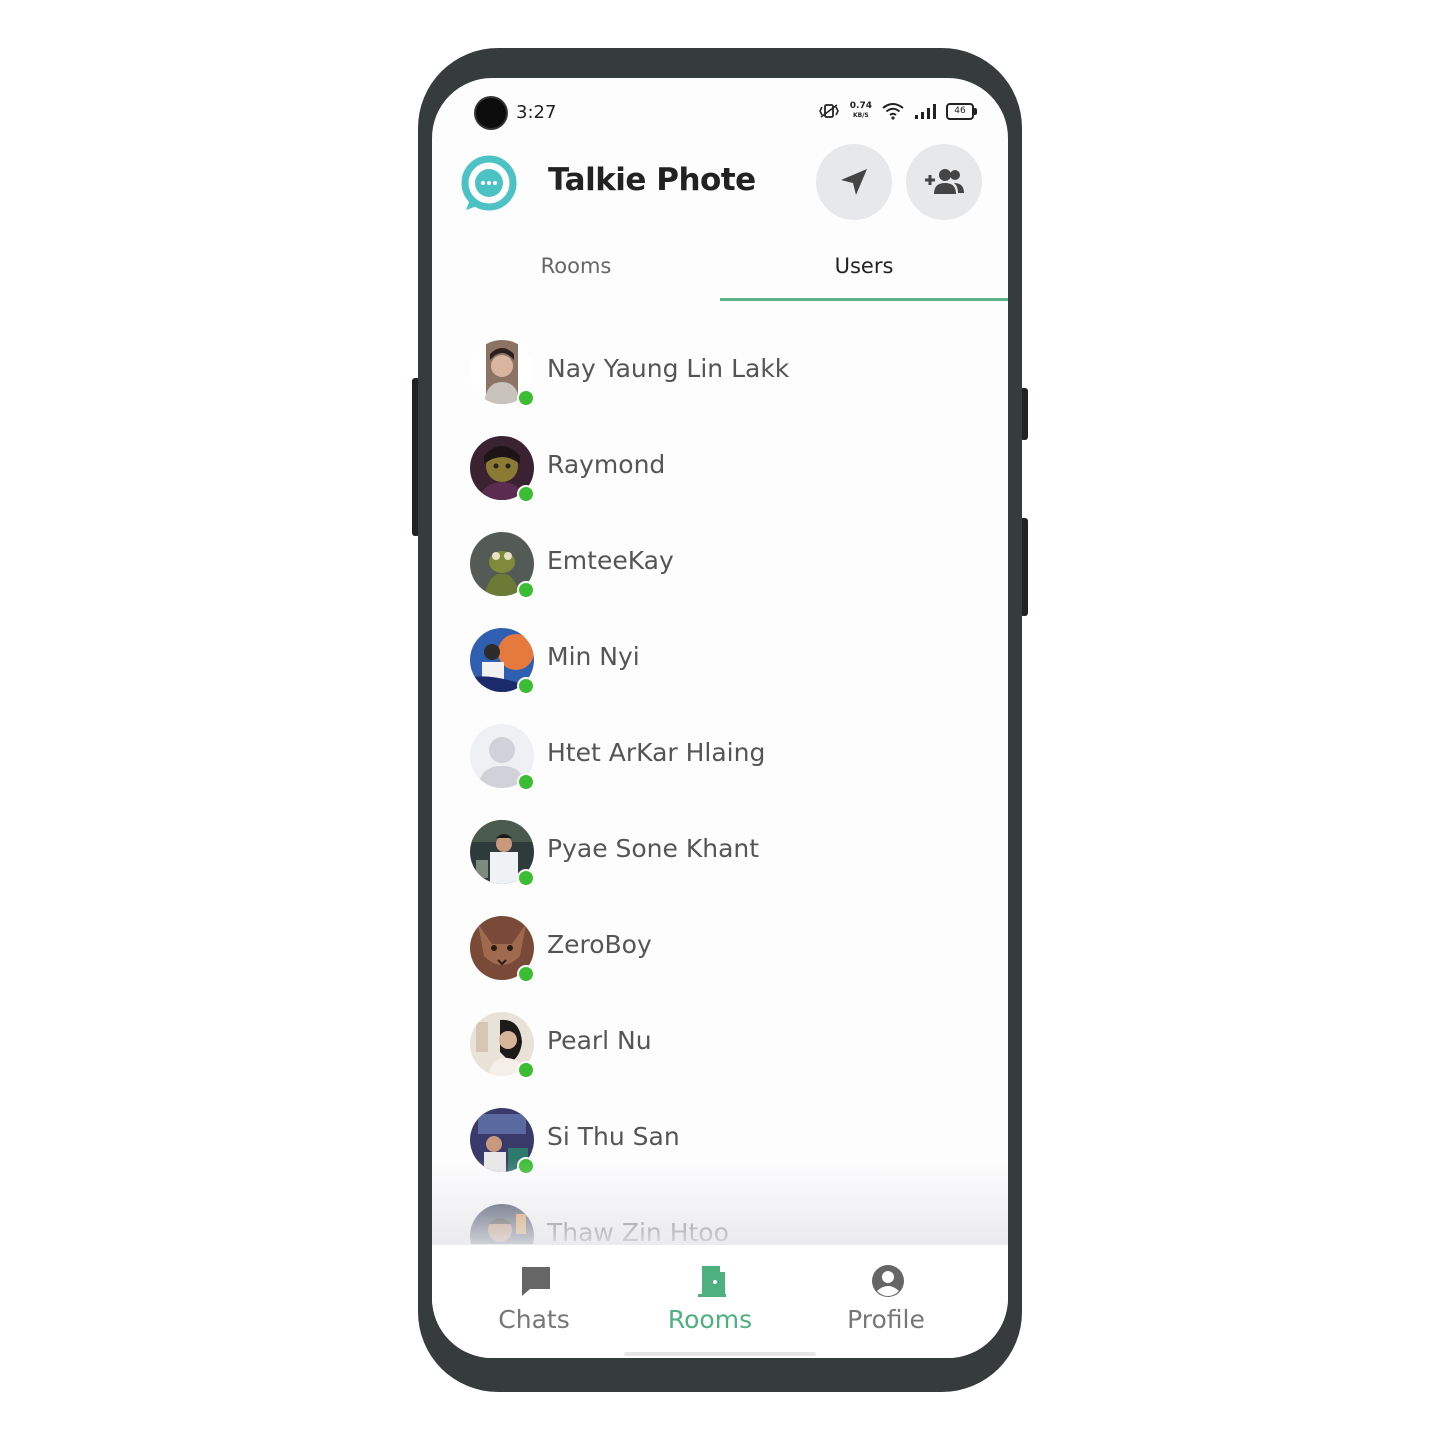  What do you see at coordinates (613, 1136) in the screenshot?
I see `user-name: Si Thu San` at bounding box center [613, 1136].